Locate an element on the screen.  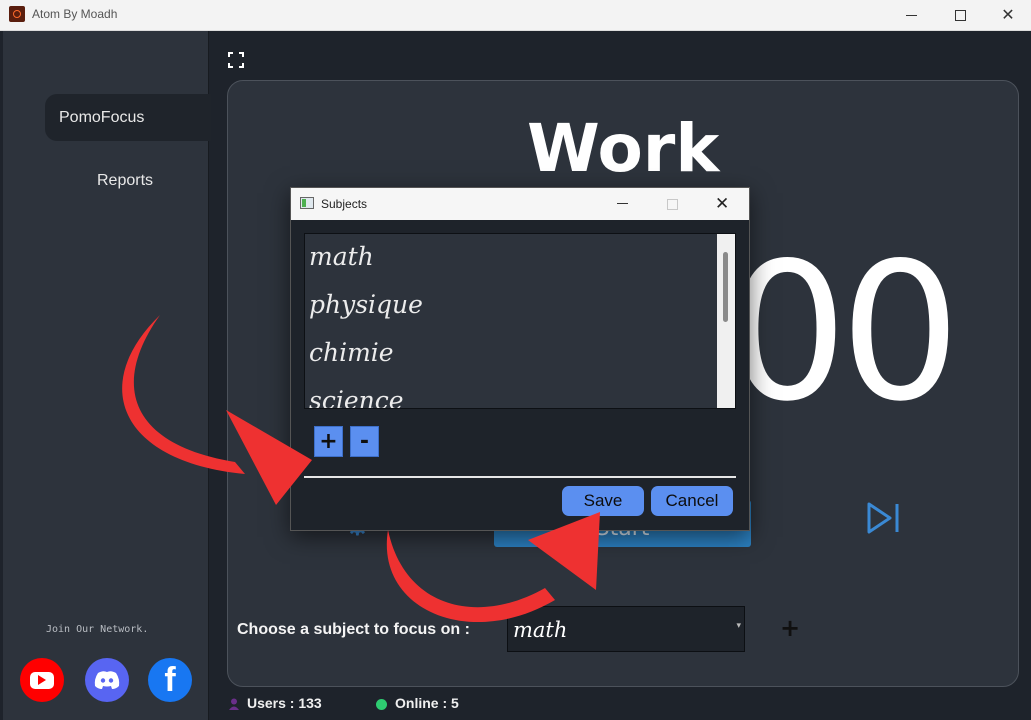
facebook-logo: f is located at coordinates (170, 679).